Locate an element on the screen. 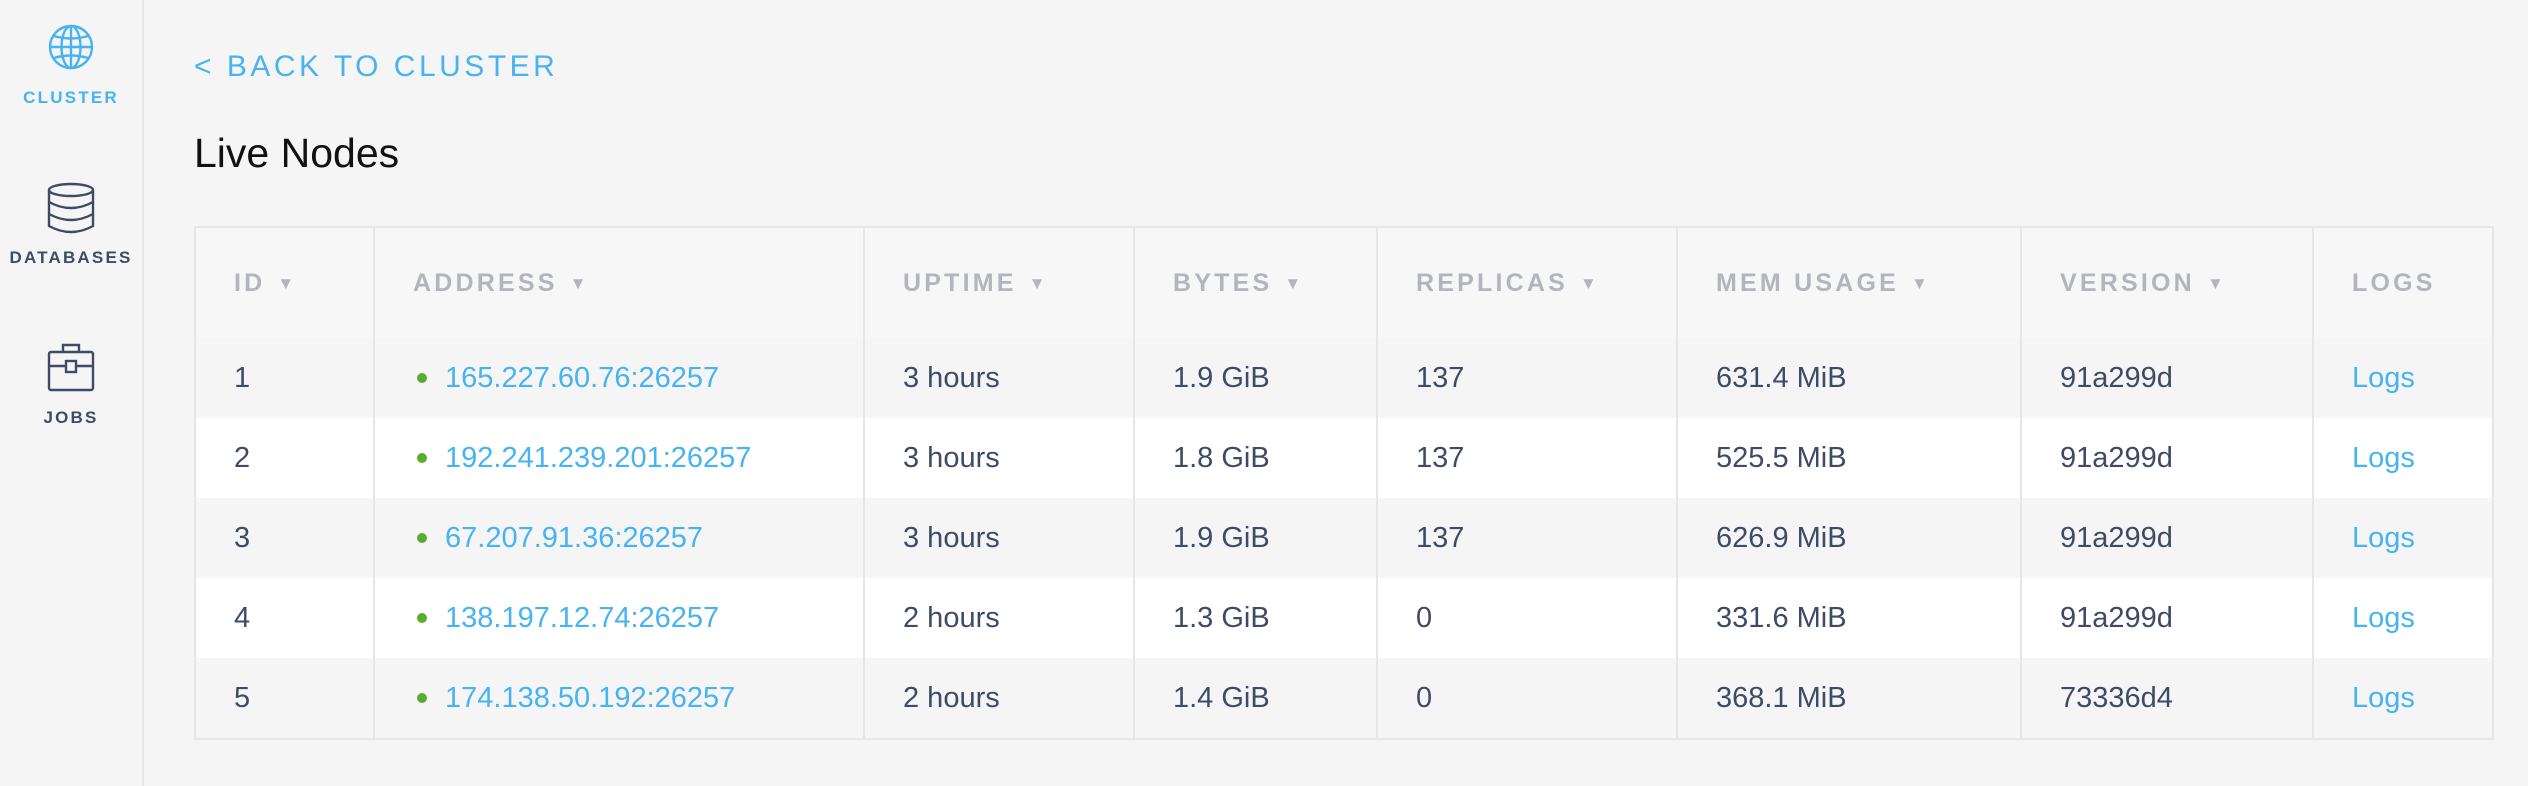  column-header-label: LOGS is located at coordinates (2394, 282).